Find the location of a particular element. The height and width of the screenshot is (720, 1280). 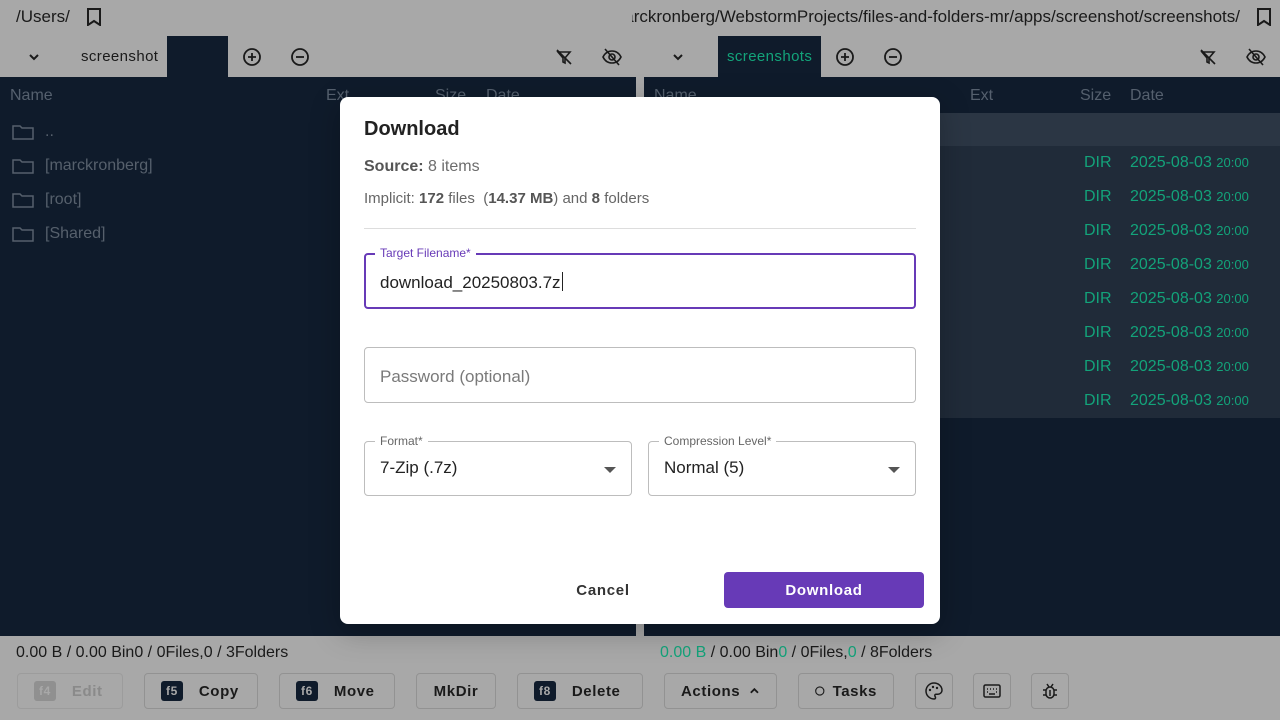

column-header-date: Date is located at coordinates (1147, 96).